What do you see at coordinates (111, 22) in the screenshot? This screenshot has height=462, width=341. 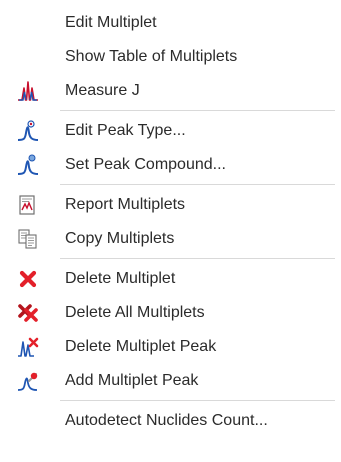 I see `menu-item-label: Edit Multiplet` at bounding box center [111, 22].